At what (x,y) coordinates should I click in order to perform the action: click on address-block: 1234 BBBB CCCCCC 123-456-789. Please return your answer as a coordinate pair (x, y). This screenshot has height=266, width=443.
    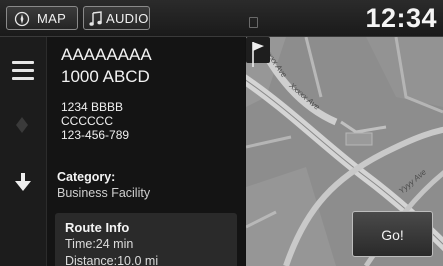
    Looking at the image, I should click on (95, 121).